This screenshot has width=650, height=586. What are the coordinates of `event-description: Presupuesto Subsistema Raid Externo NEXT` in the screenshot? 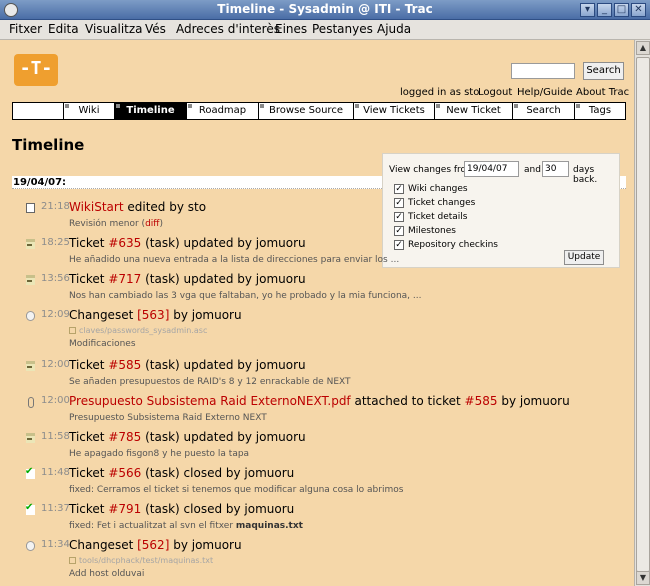 It's located at (168, 418).